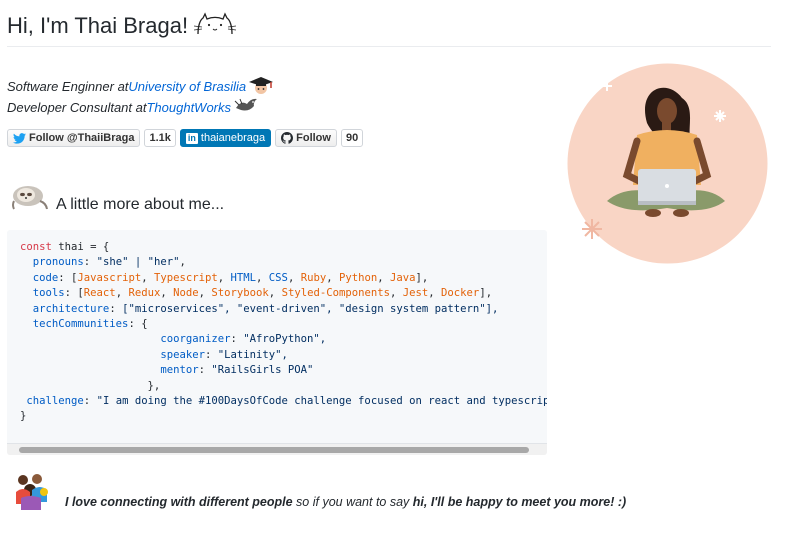  I want to click on org-link-unb: University of Brasilia, so click(187, 86).